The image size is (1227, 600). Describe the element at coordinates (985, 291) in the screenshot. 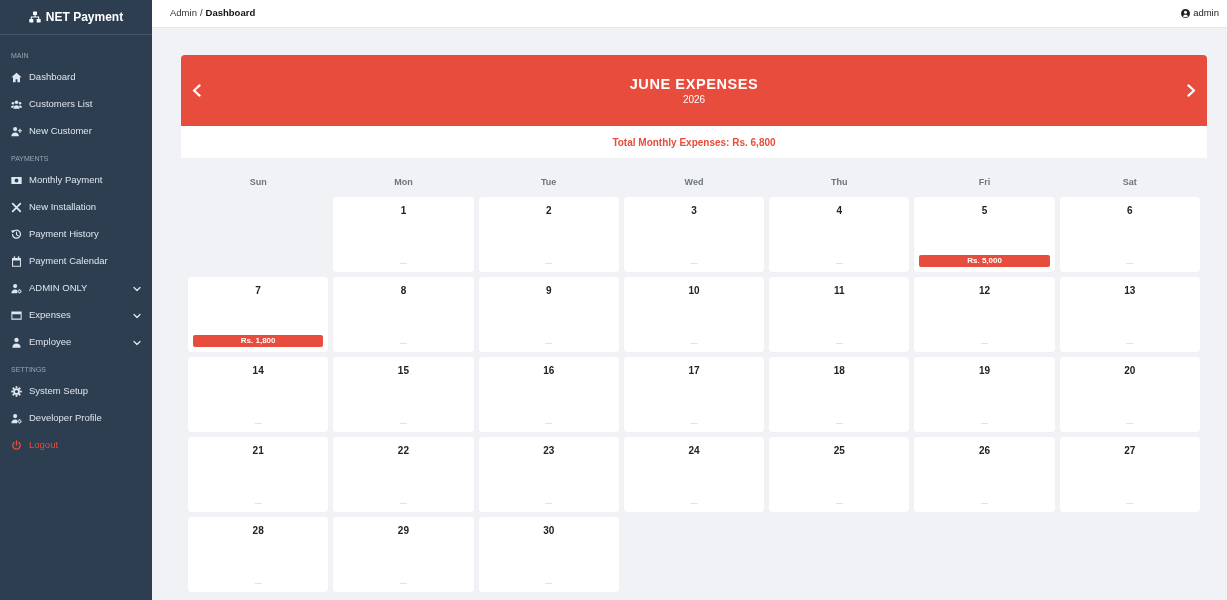

I see `day-number: 12` at that location.